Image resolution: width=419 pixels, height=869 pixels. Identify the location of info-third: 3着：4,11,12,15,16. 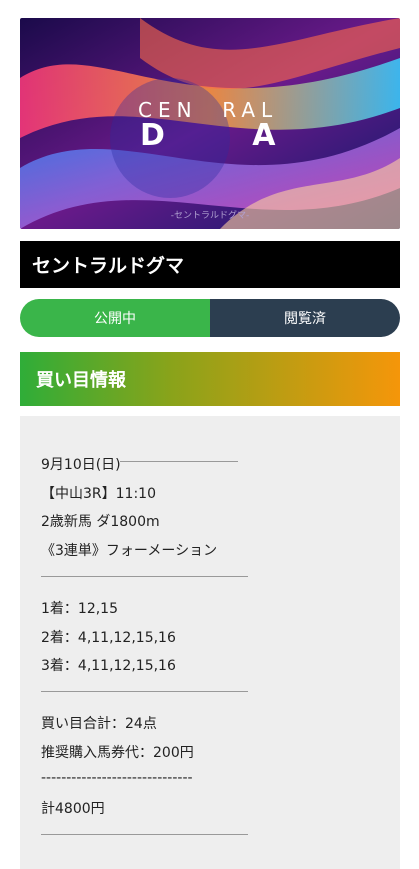
(108, 666).